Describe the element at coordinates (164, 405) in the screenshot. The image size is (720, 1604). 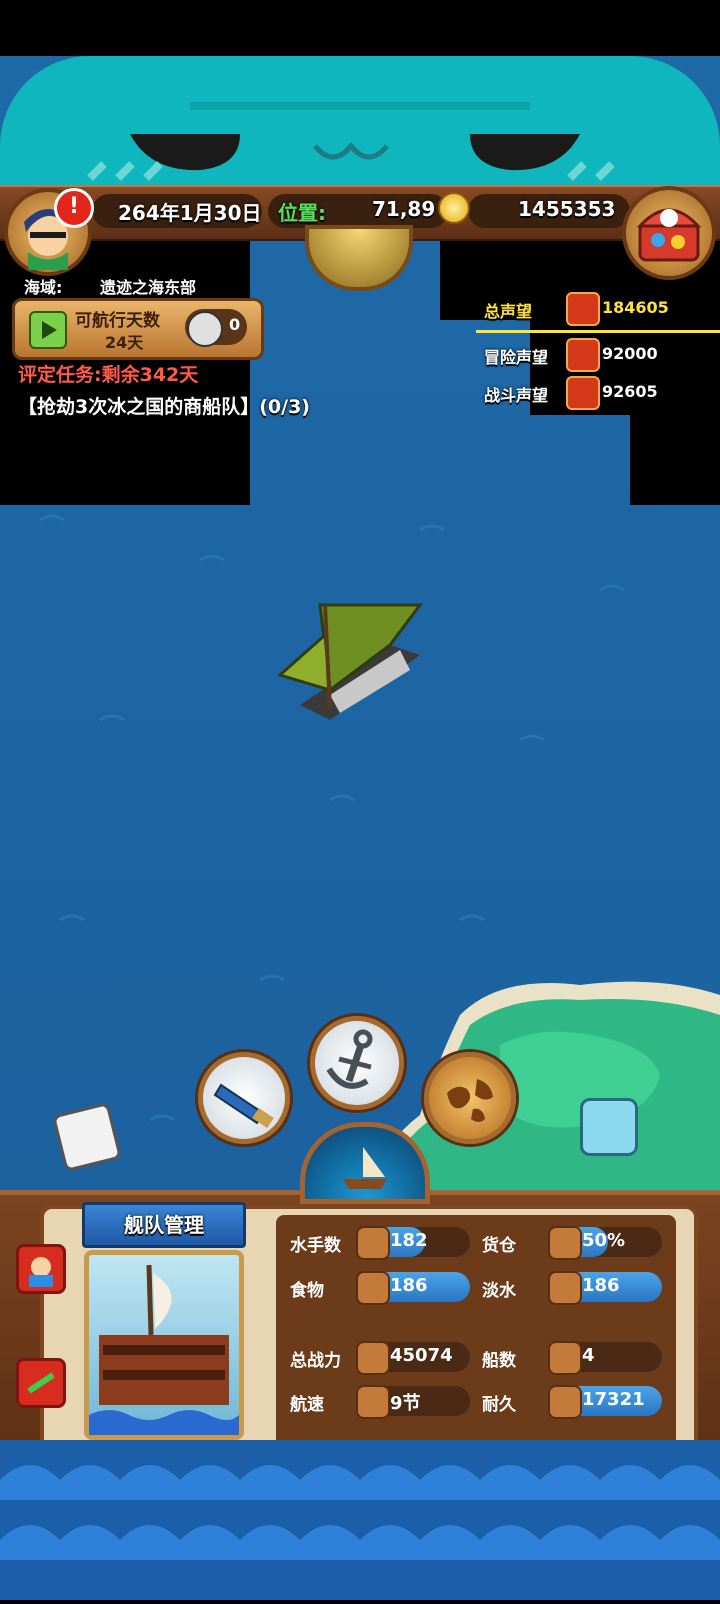
I see `mission-detail: 【抢劫3次冰之国的商船队】(0/3)` at that location.